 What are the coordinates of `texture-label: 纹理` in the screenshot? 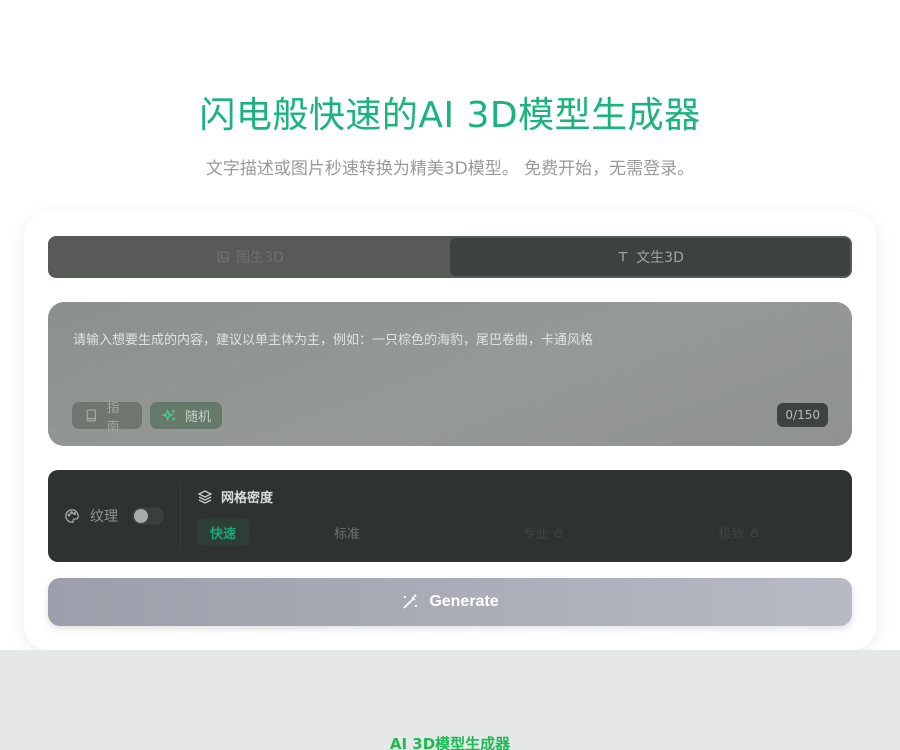 It's located at (104, 517).